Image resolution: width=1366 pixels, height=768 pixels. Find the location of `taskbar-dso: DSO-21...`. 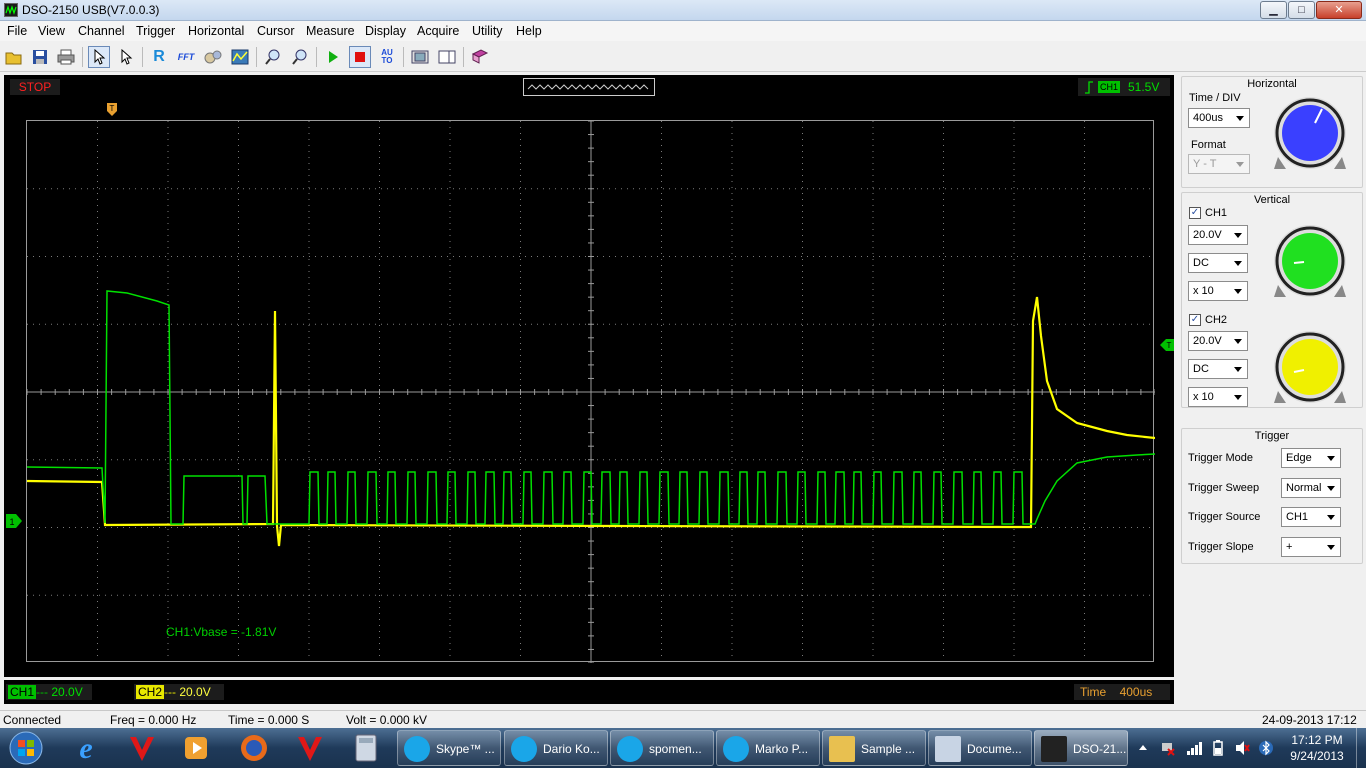

taskbar-dso: DSO-21... is located at coordinates (1081, 748).